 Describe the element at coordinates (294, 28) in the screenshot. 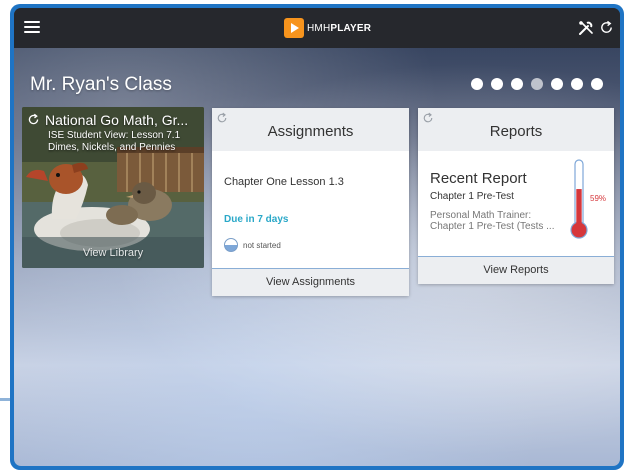

I see `play-logo-icon` at that location.